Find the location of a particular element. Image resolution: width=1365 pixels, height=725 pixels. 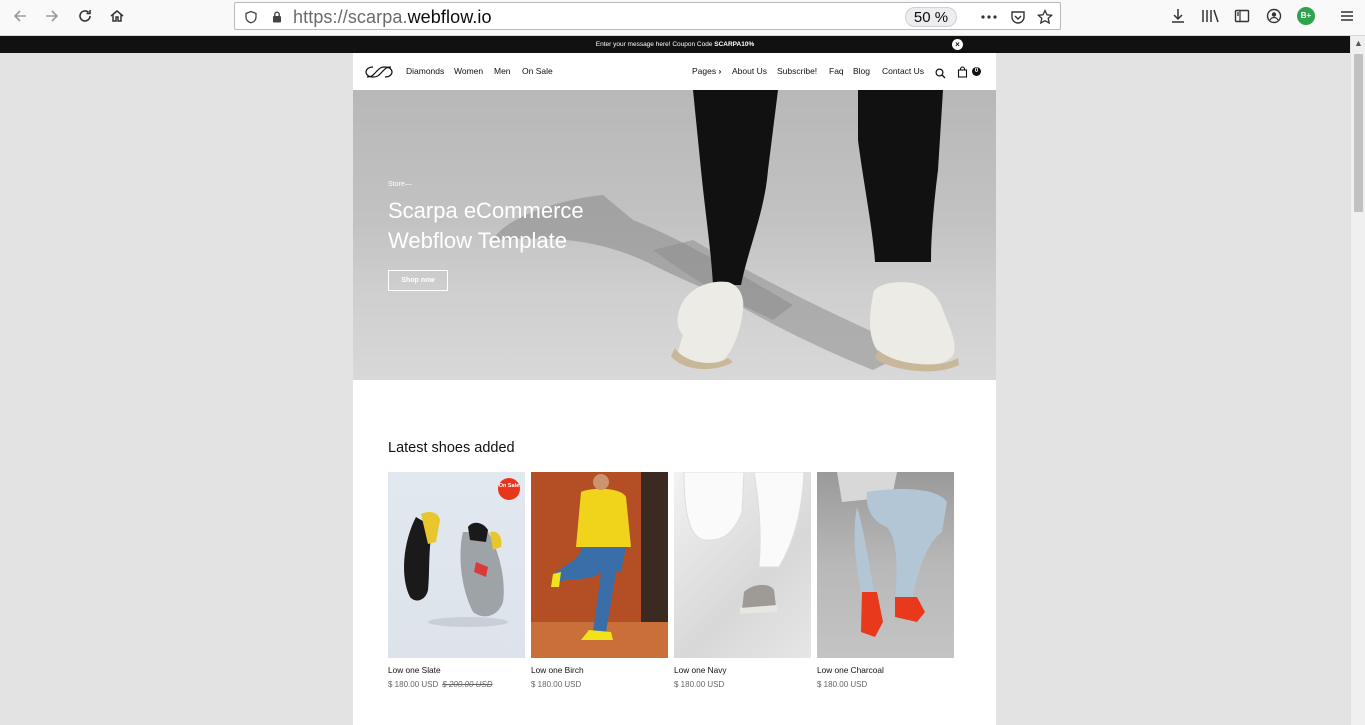

product-card: Low one Charcoal $ 180.00 USD is located at coordinates (885, 580).